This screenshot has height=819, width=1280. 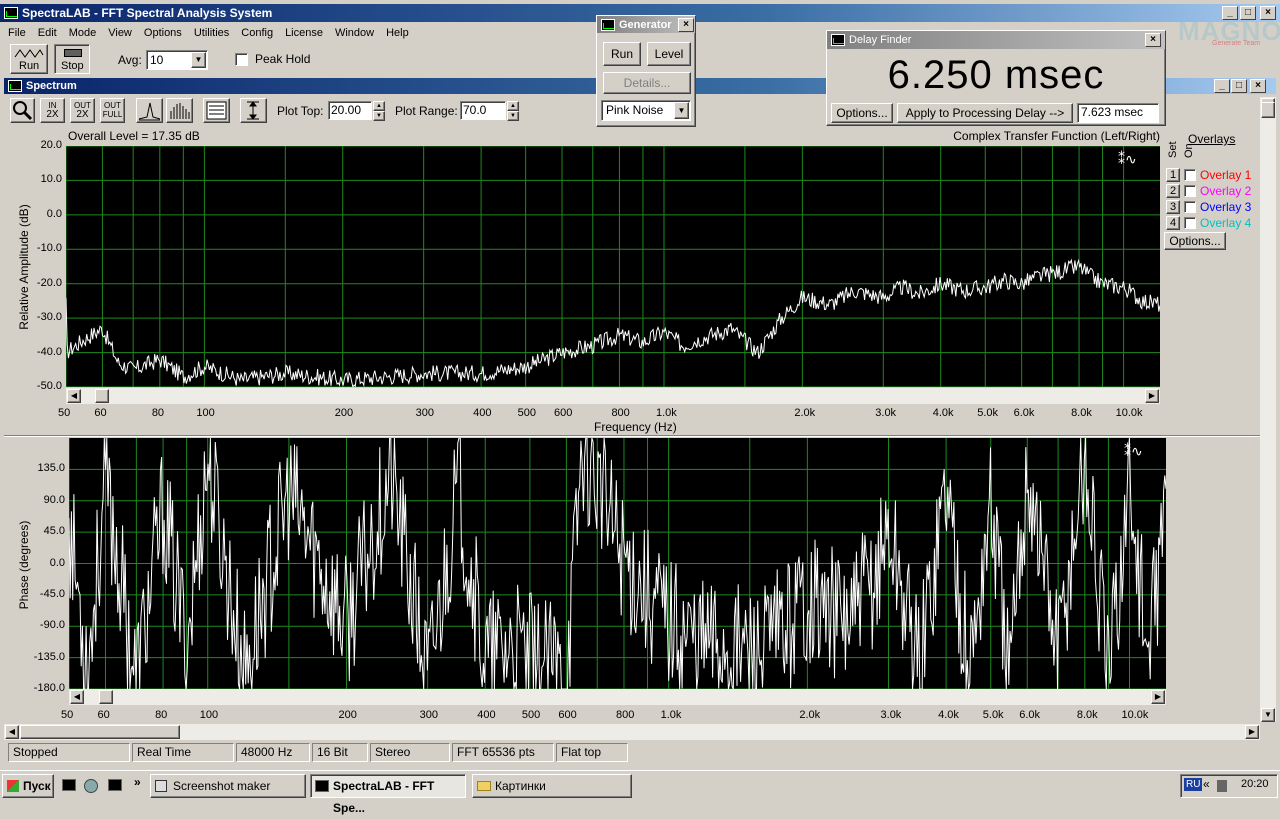 What do you see at coordinates (1222, 86) in the screenshot?
I see `spectrum-minimize-button: _` at bounding box center [1222, 86].